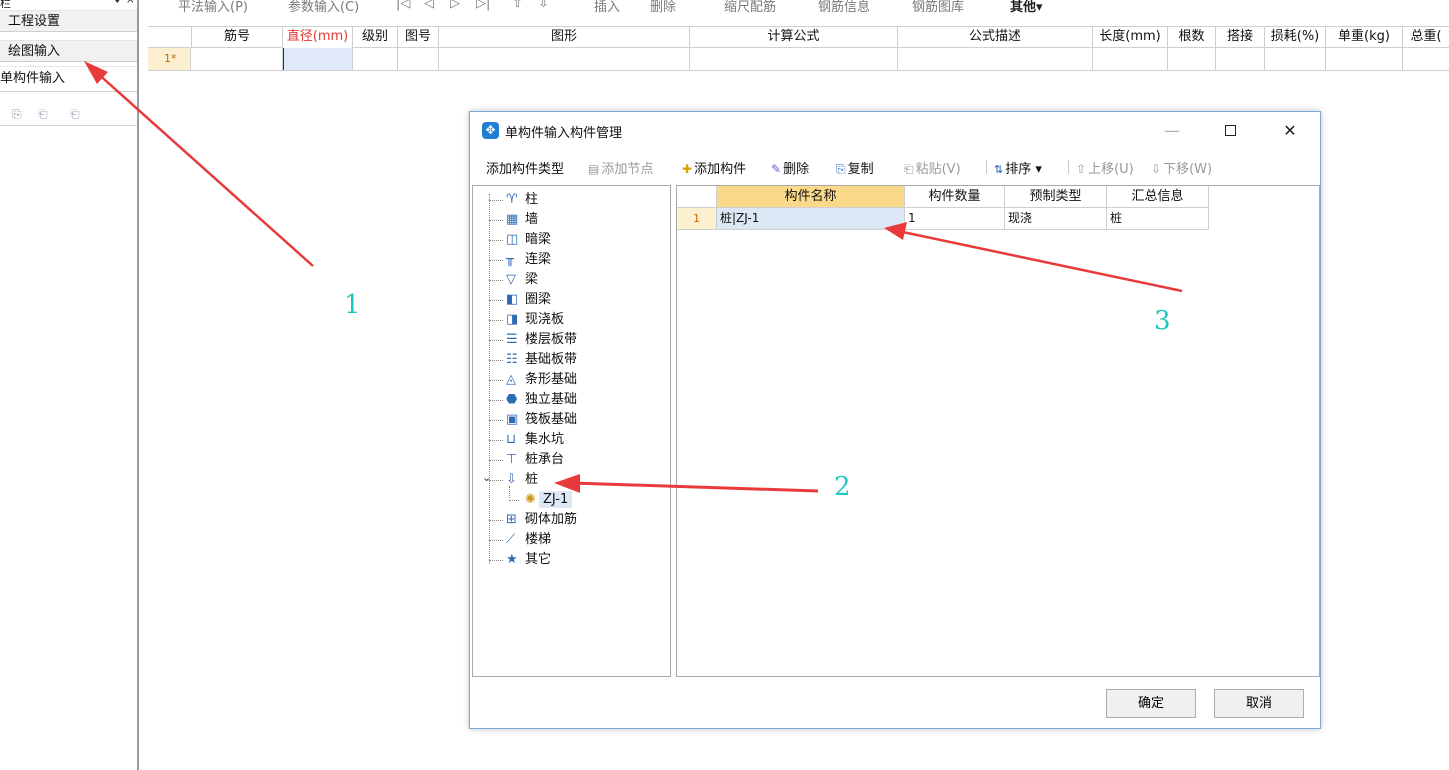 This screenshot has height=770, width=1449. What do you see at coordinates (842, 487) in the screenshot?
I see `annotation-number-2: 2` at bounding box center [842, 487].